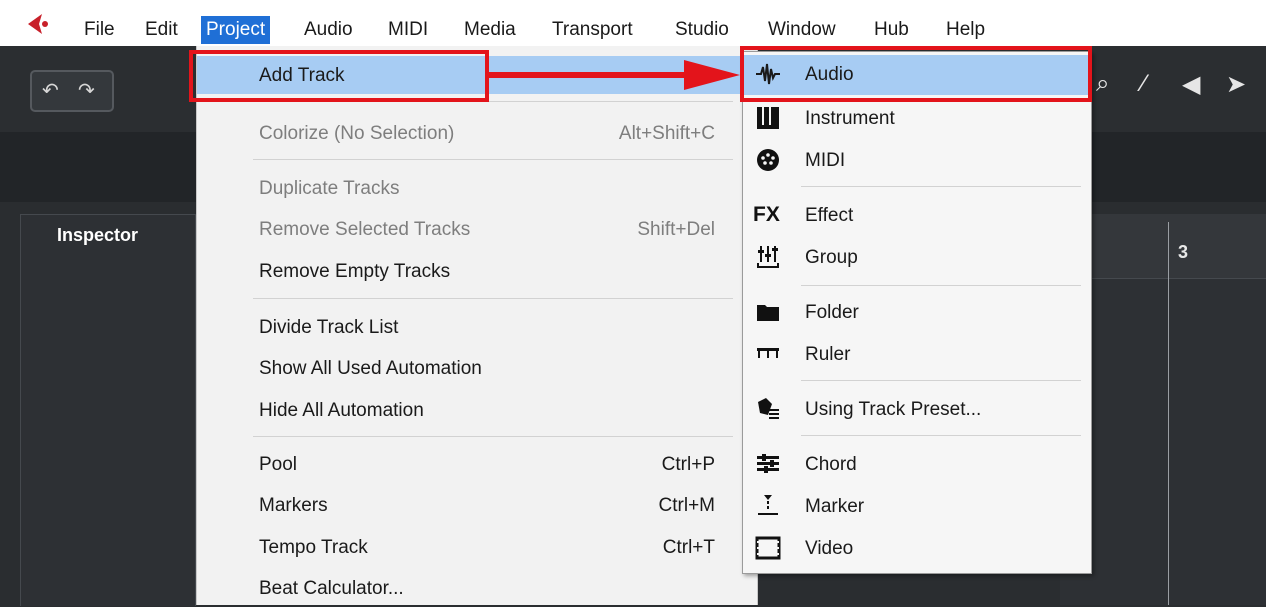 The image size is (1266, 607). Describe the element at coordinates (768, 160) in the screenshot. I see `midi-port-icon` at that location.